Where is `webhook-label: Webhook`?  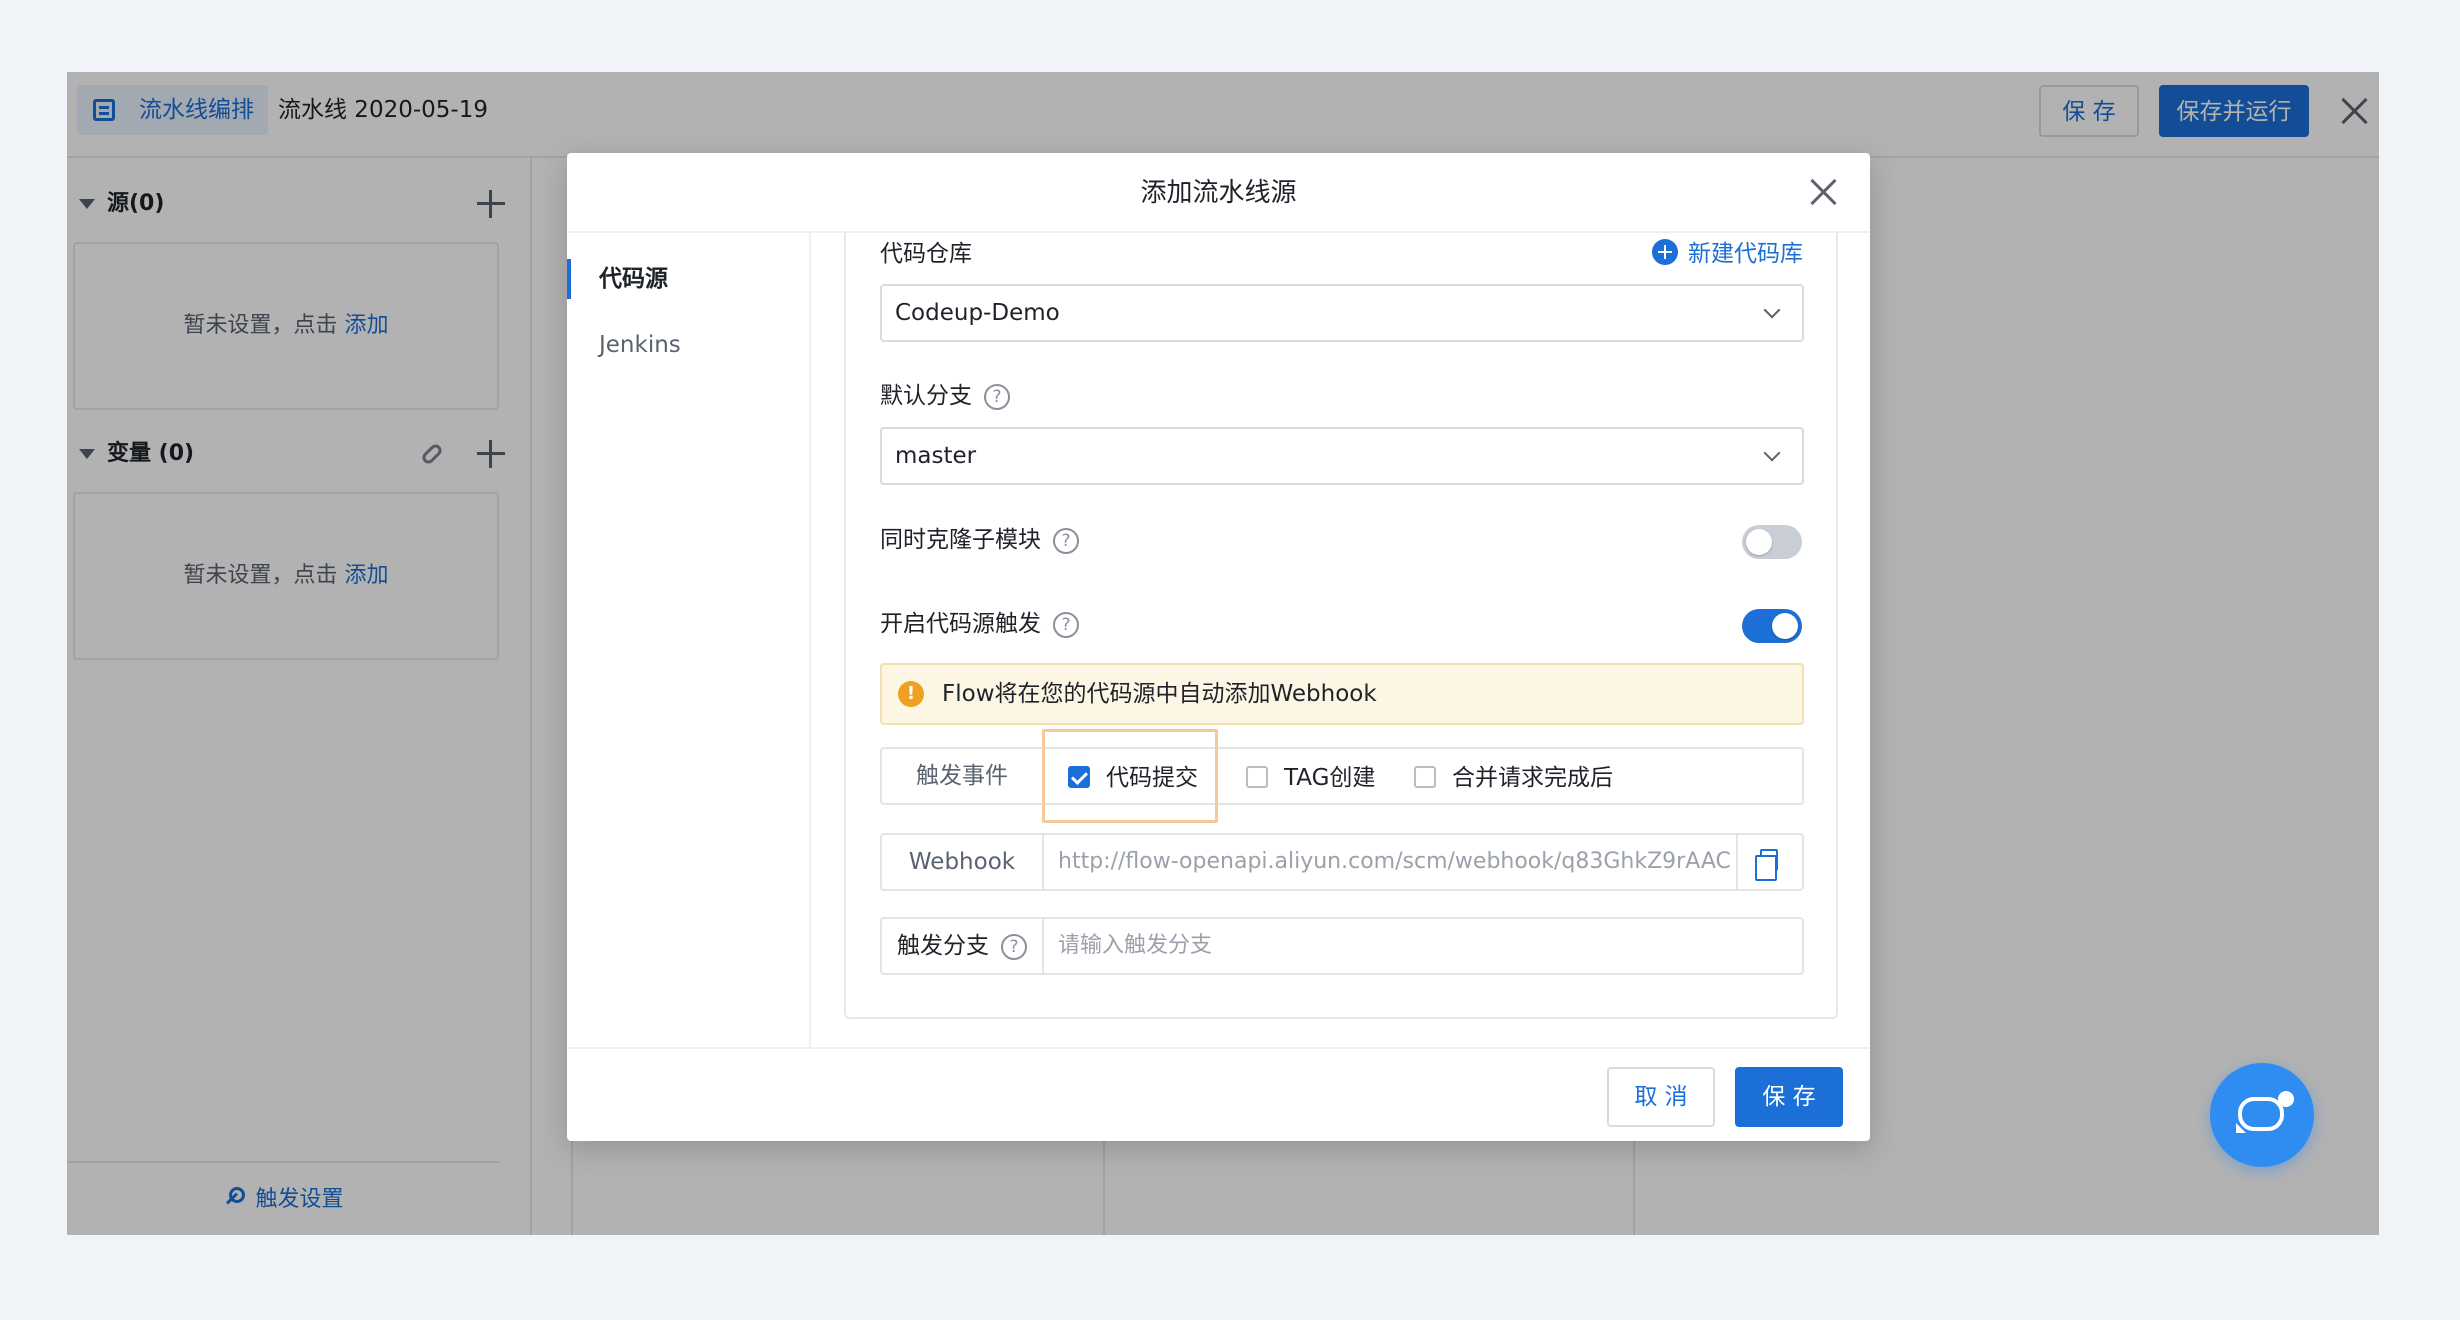 webhook-label: Webhook is located at coordinates (963, 862).